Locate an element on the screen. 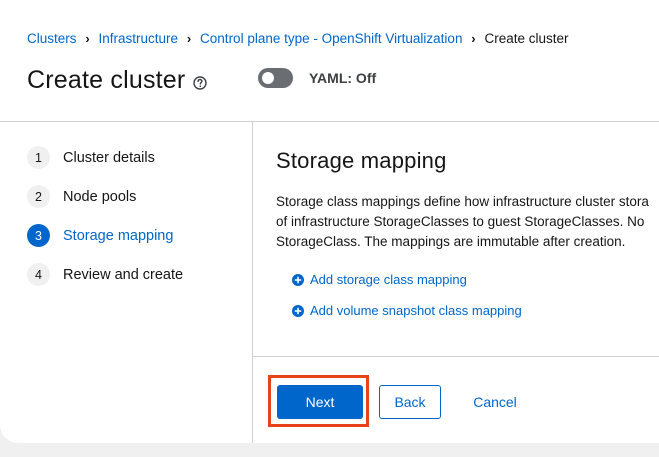  page-header: Create cluster is located at coordinates (117, 80).